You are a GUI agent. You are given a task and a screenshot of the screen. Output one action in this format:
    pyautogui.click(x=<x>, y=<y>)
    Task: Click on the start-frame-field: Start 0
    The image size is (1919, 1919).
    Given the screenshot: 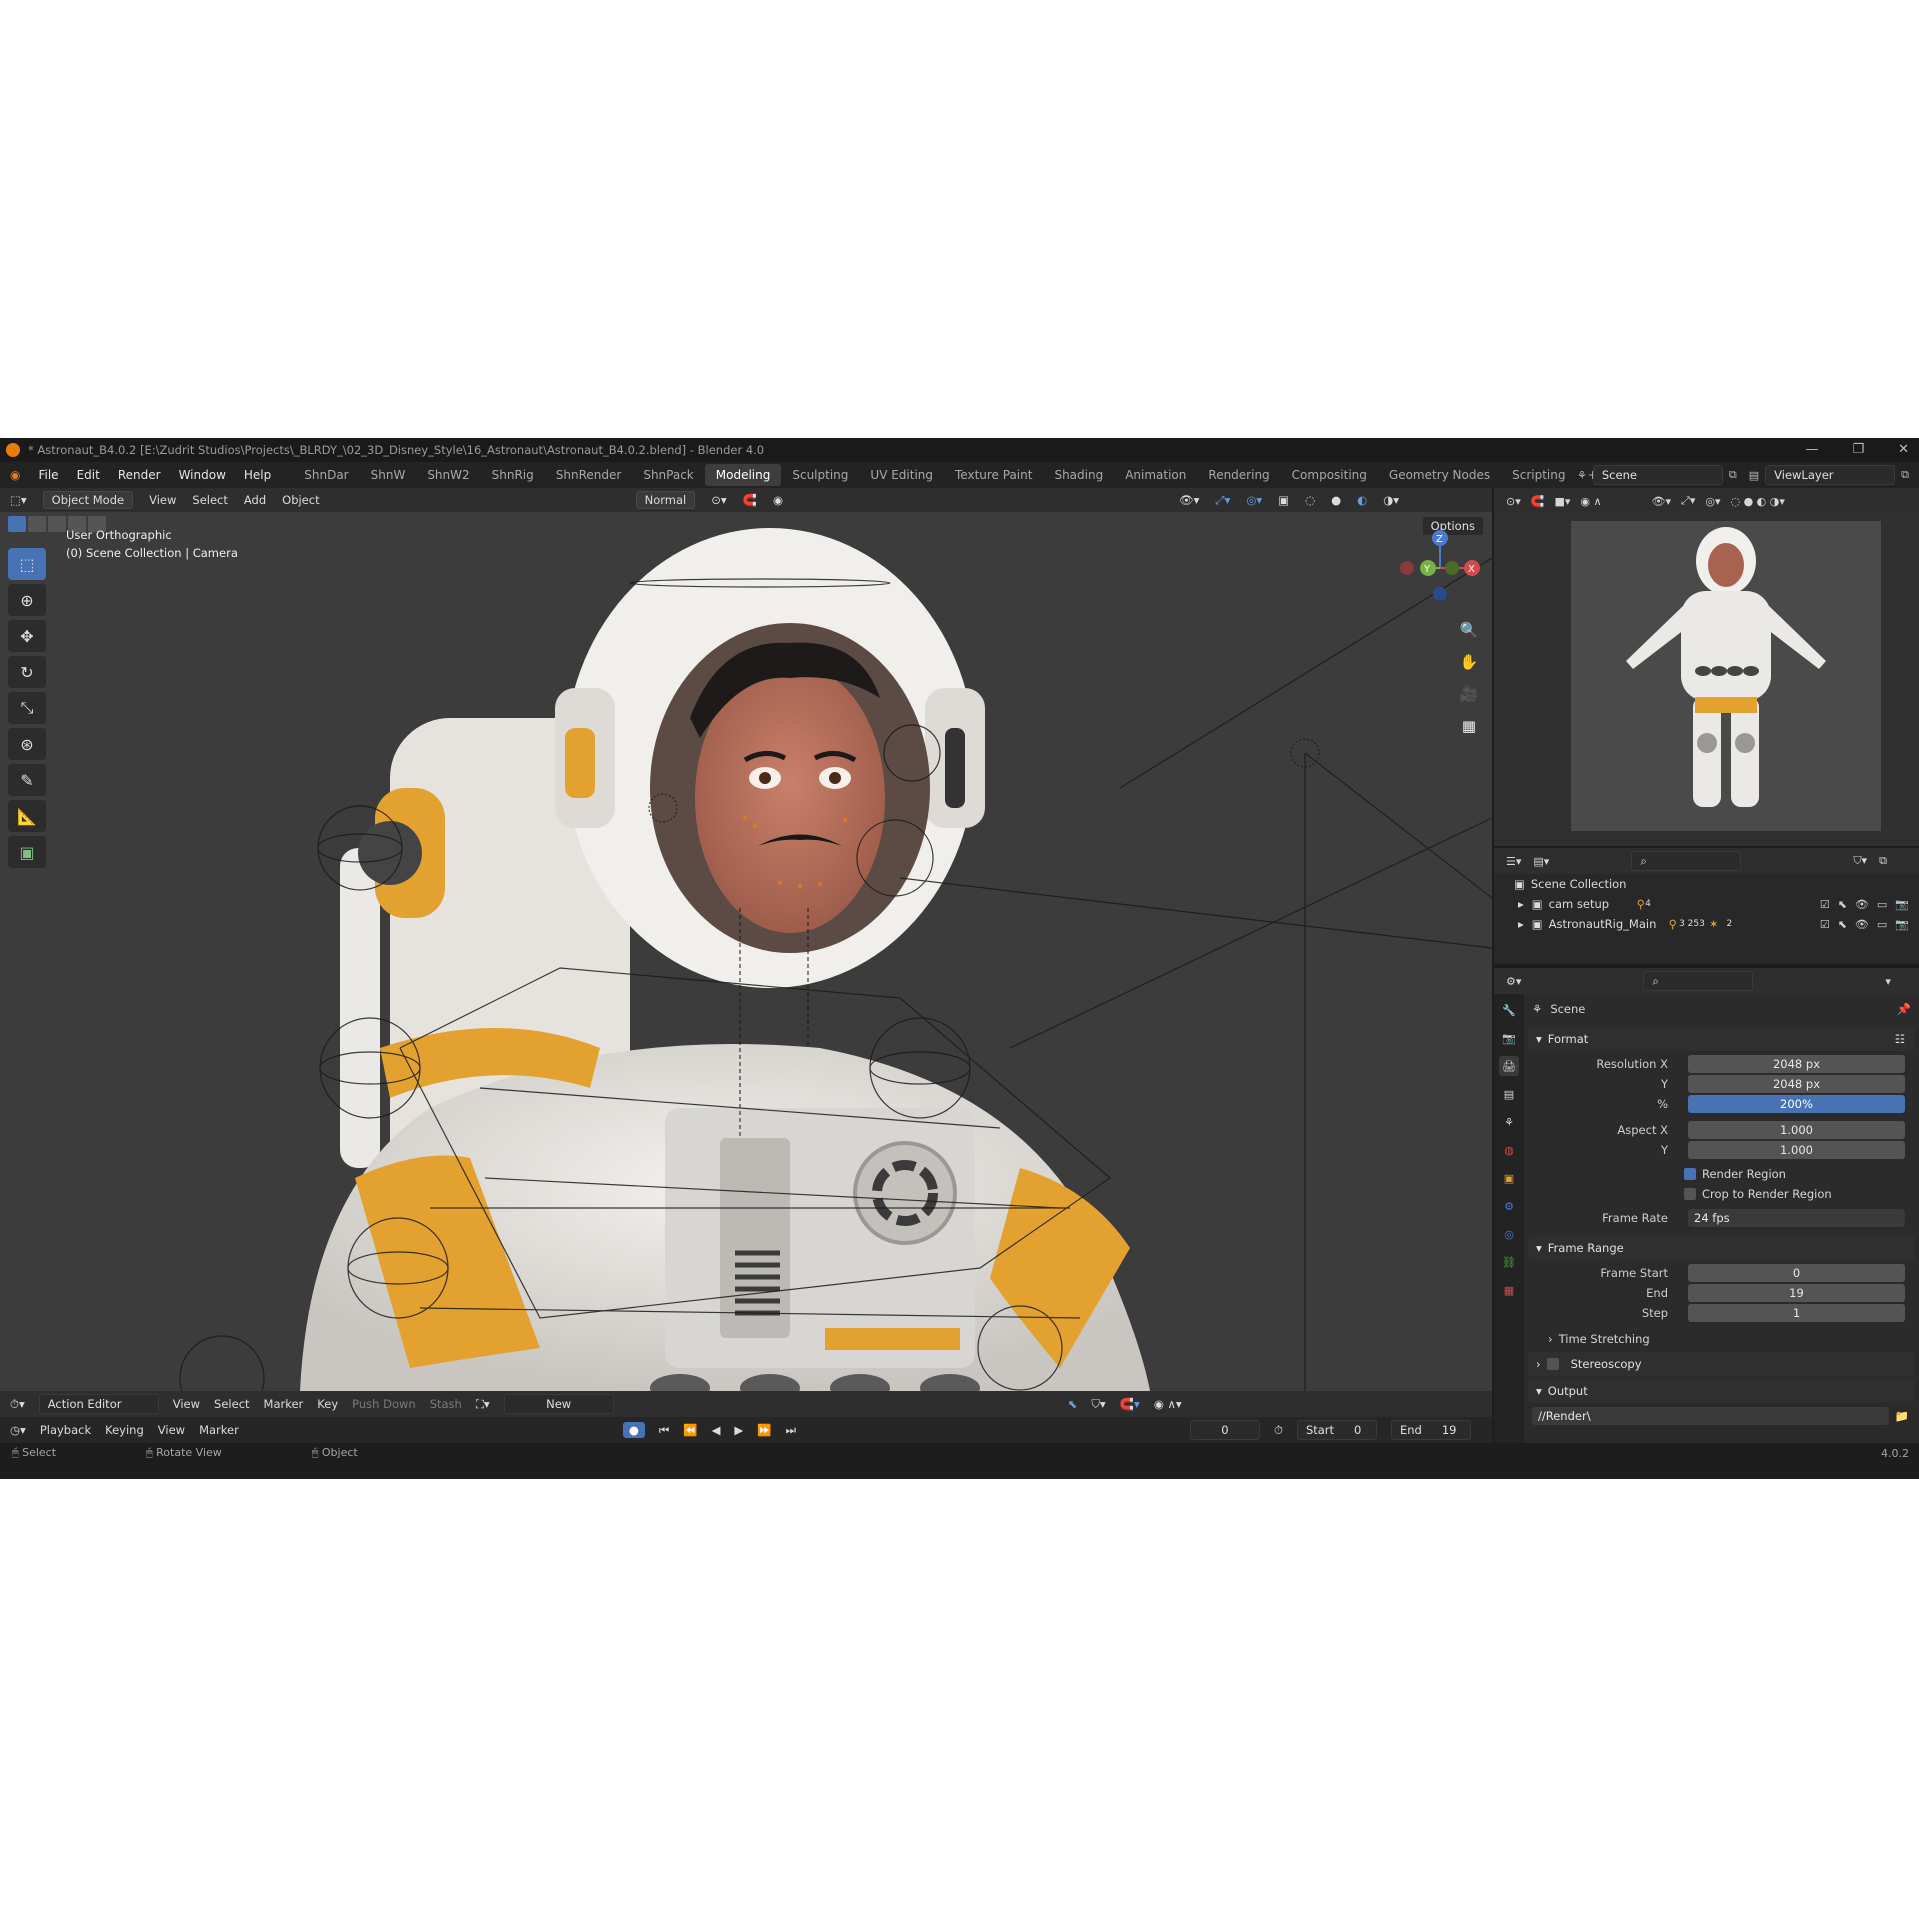 What is the action you would take?
    pyautogui.click(x=1336, y=1430)
    